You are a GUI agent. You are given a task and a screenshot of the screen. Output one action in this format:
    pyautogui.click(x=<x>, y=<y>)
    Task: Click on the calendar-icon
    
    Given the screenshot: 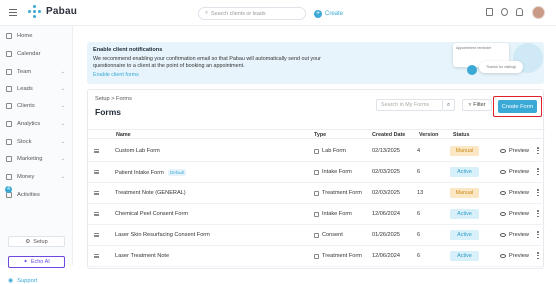 What is the action you would take?
    pyautogui.click(x=489, y=12)
    